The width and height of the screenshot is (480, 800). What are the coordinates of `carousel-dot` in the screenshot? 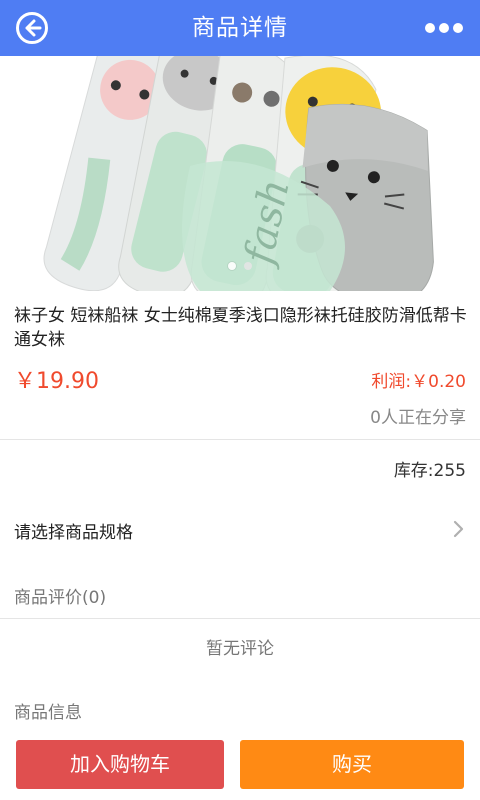 It's located at (248, 266).